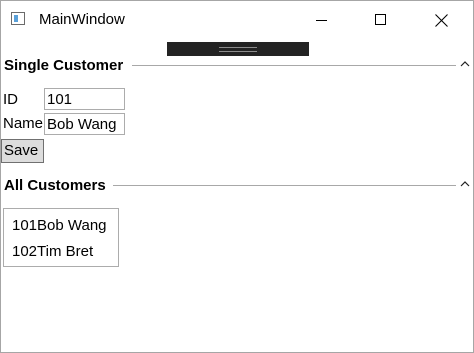  Describe the element at coordinates (10, 99) in the screenshot. I see `id-label: ID` at that location.